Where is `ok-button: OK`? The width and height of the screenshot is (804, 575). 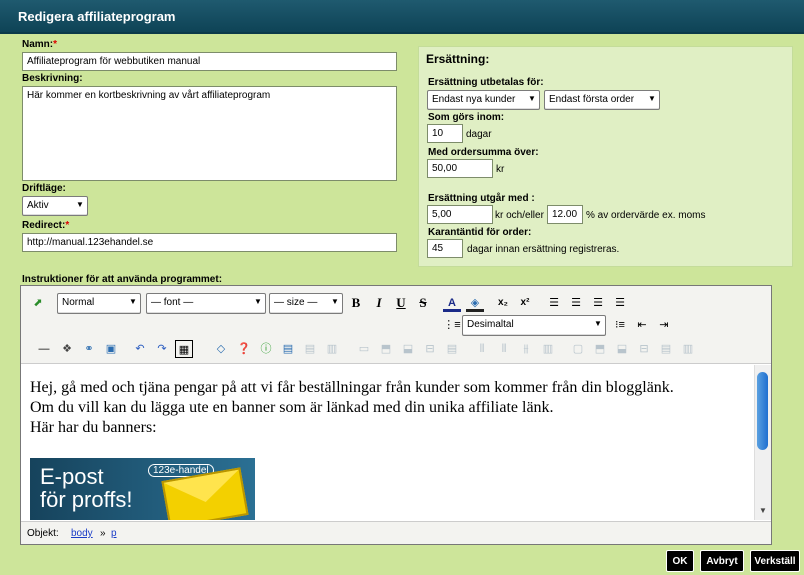 ok-button: OK is located at coordinates (680, 561).